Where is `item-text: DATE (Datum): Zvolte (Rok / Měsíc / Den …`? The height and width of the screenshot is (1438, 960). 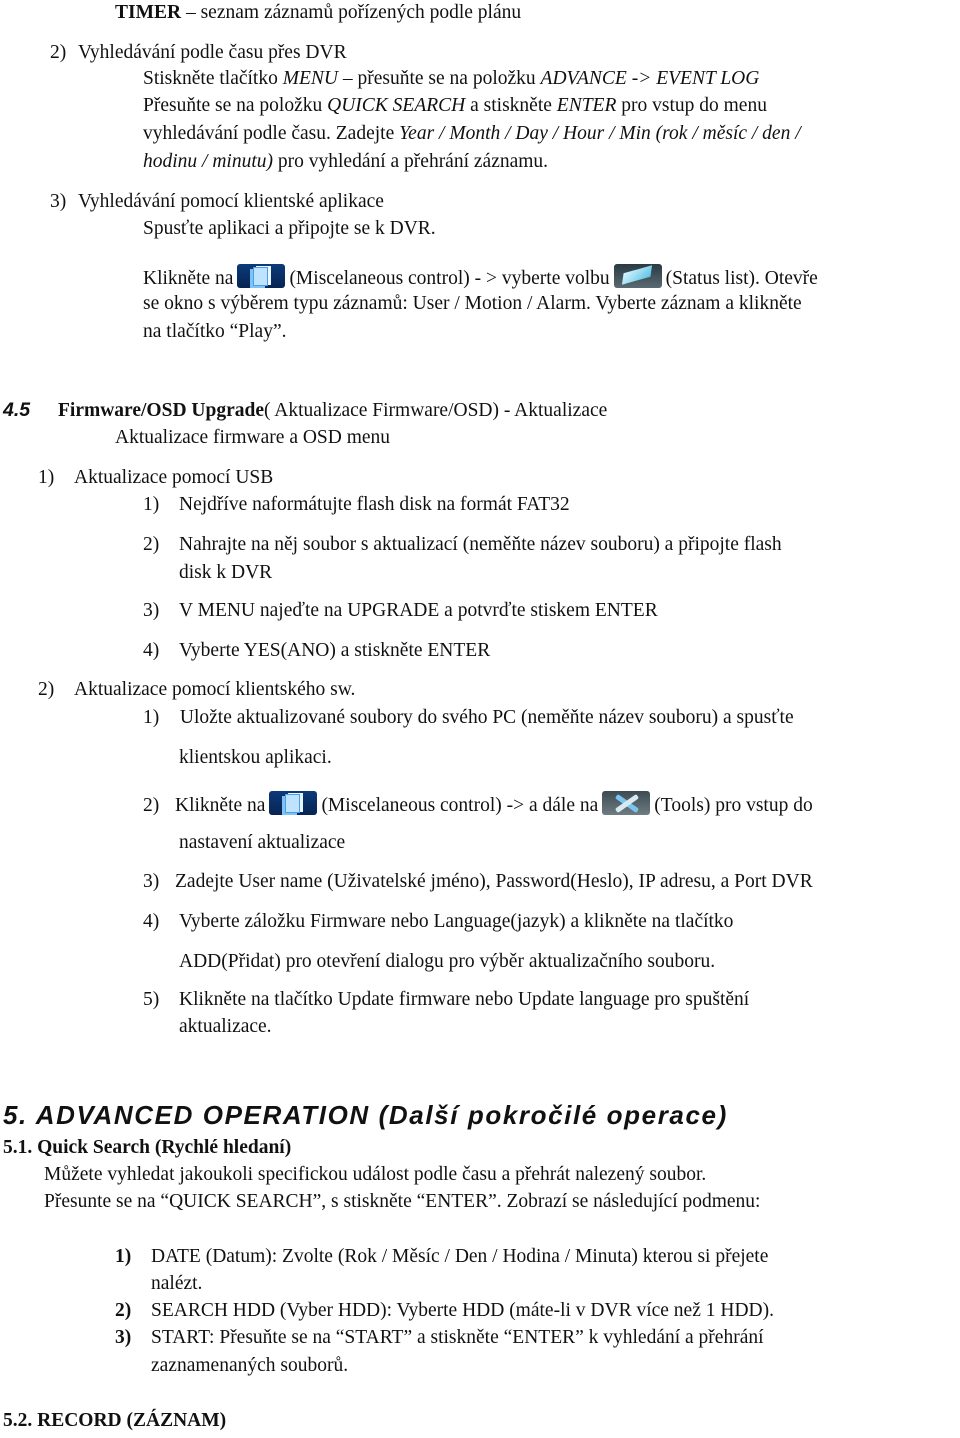
item-text: DATE (Datum): Zvolte (Rok / Měsíc / Den … is located at coordinates (460, 1256).